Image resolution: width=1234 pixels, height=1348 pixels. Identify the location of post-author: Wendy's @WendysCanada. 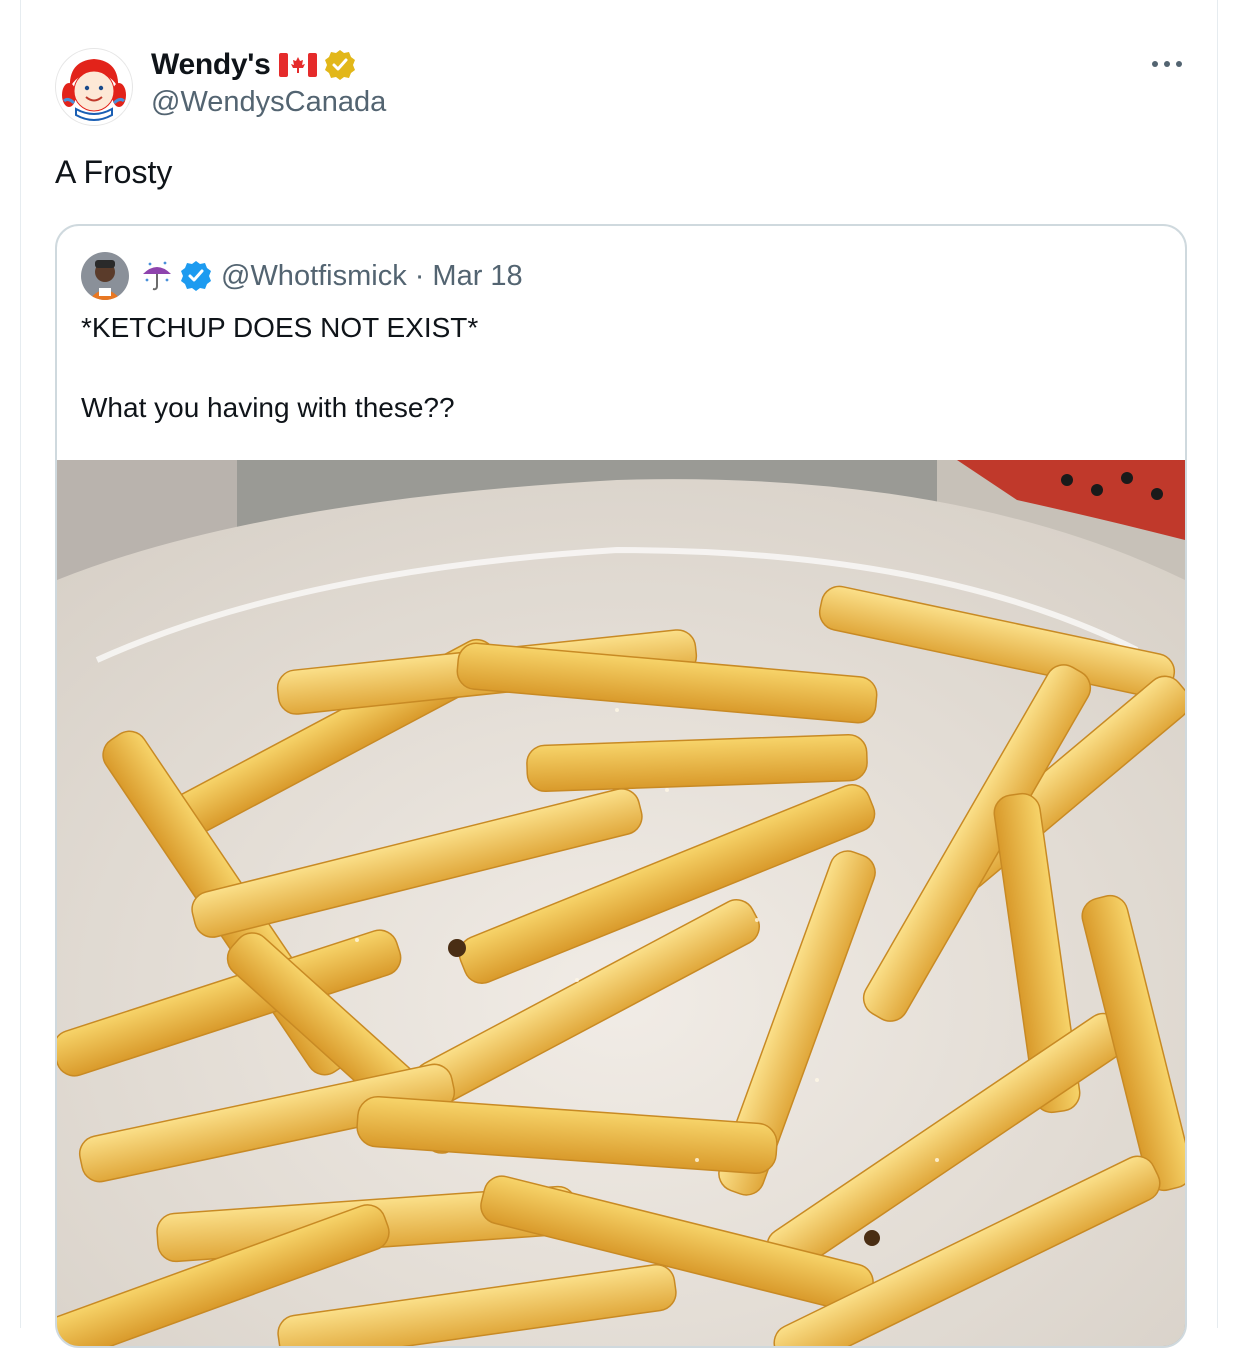
(268, 82).